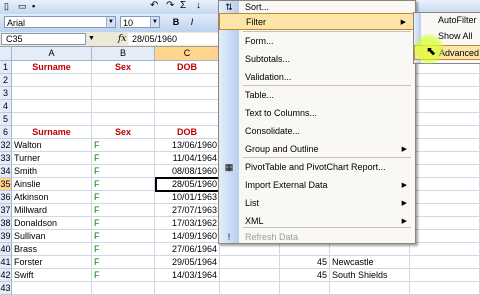 Image resolution: width=480 pixels, height=295 pixels. I want to click on name-box: C35, so click(43, 39).